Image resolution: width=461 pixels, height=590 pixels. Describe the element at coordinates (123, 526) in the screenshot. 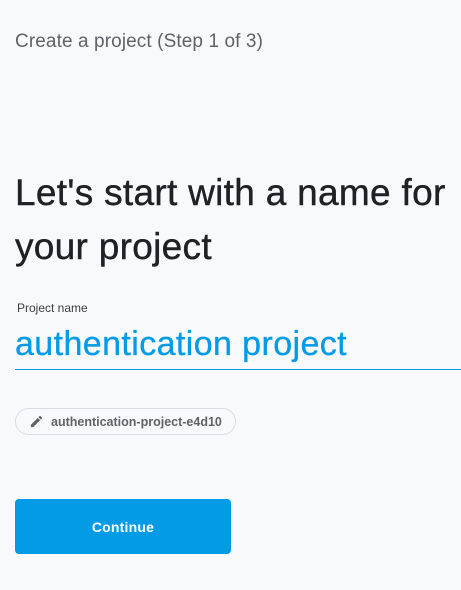

I see `continue-button: Continue` at that location.